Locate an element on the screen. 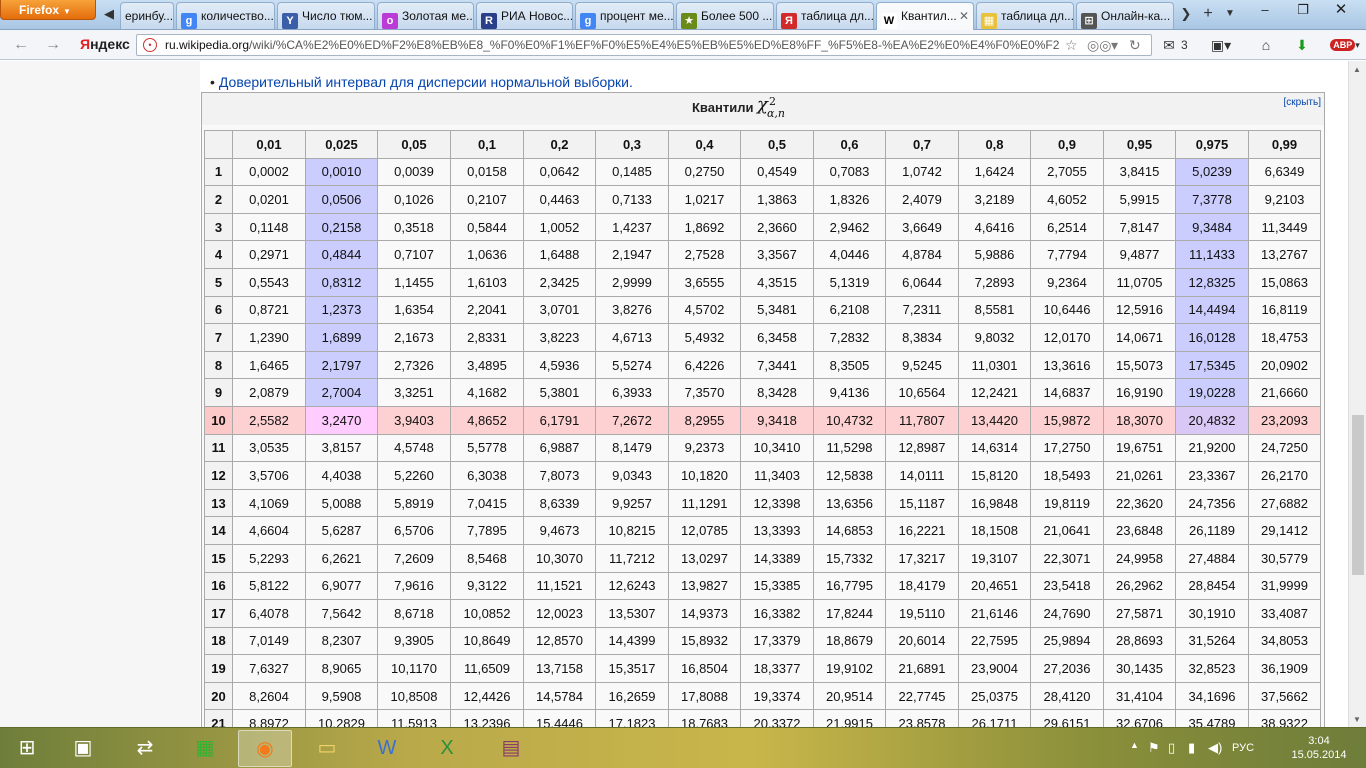  dropdown-icon: ▾ is located at coordinates (1114, 45).